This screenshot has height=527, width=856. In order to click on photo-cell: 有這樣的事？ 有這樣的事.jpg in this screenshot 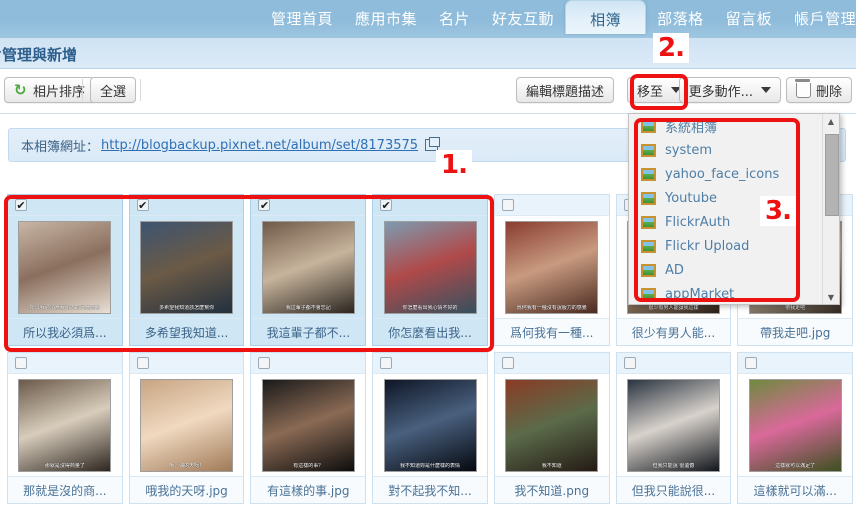, I will do `click(308, 428)`.